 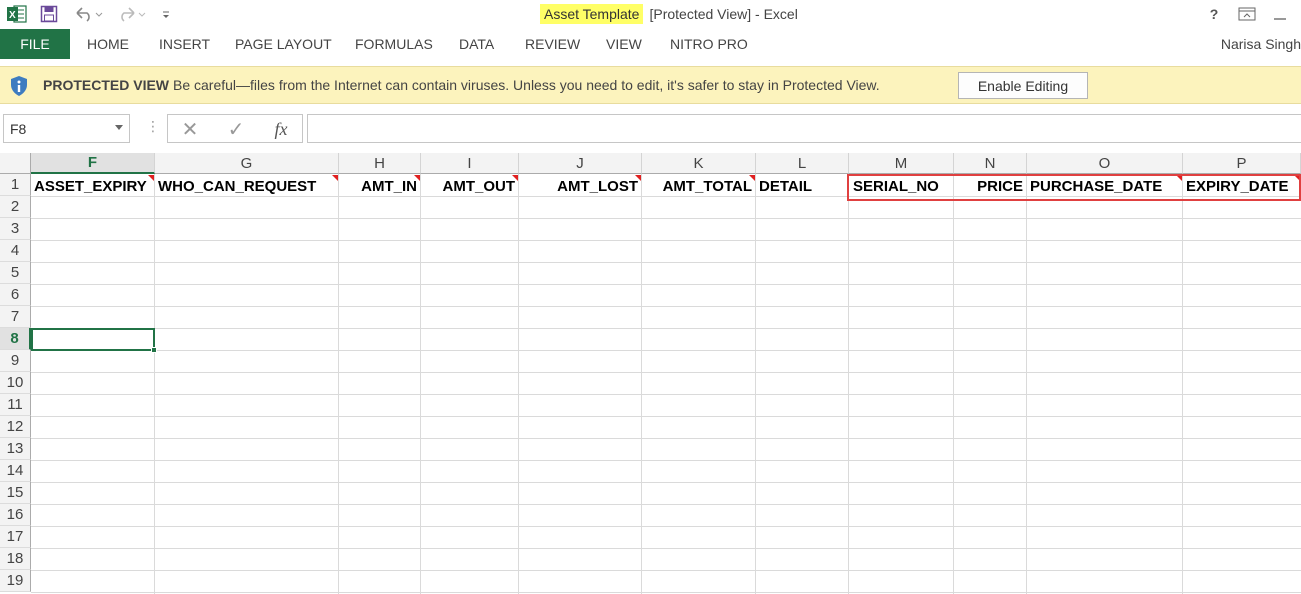 I want to click on svg-text: X, so click(x=12, y=15).